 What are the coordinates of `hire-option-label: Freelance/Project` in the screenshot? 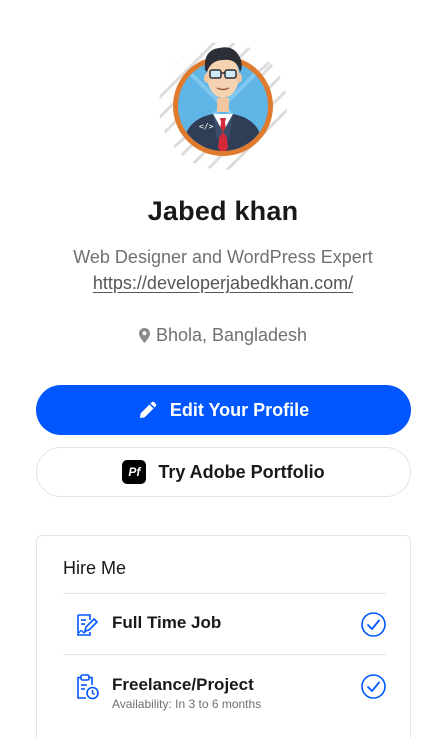 It's located at (183, 684).